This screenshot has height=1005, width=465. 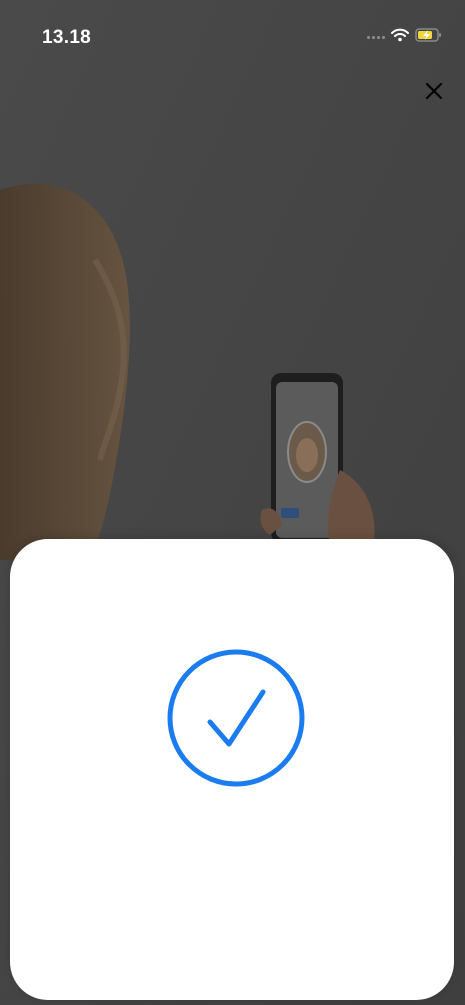 I want to click on status-bar: 13.18, so click(x=232, y=35).